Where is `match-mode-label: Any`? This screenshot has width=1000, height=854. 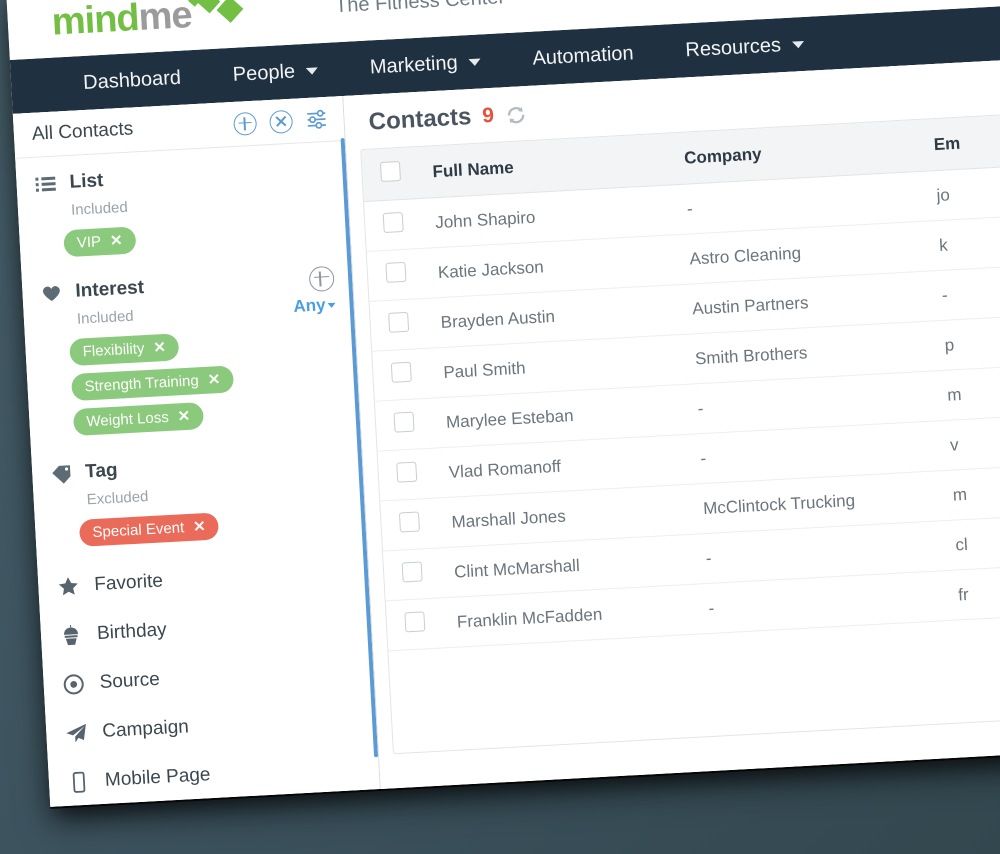 match-mode-label: Any is located at coordinates (309, 305).